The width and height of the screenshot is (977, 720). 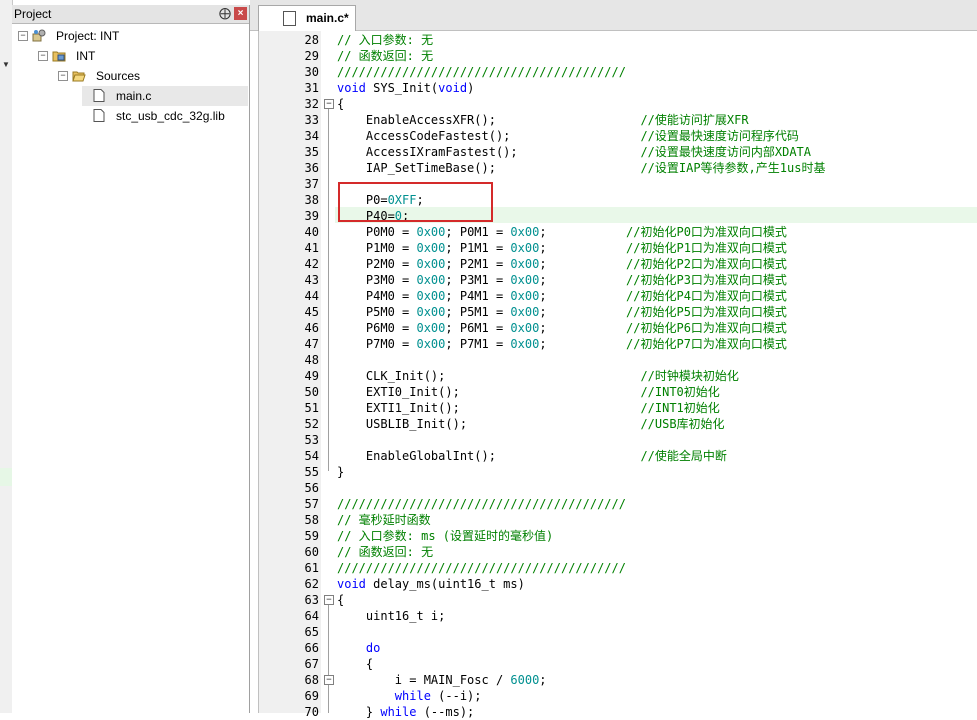 I want to click on tab-main-c: main.c*, so click(x=307, y=18).